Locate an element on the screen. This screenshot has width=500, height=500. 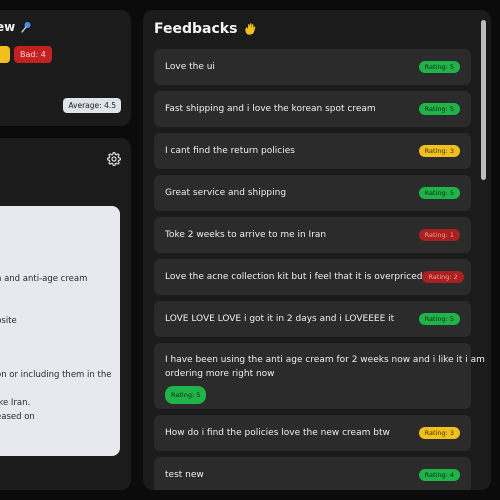
feedback-title: Feedbacks is located at coordinates (205, 29).